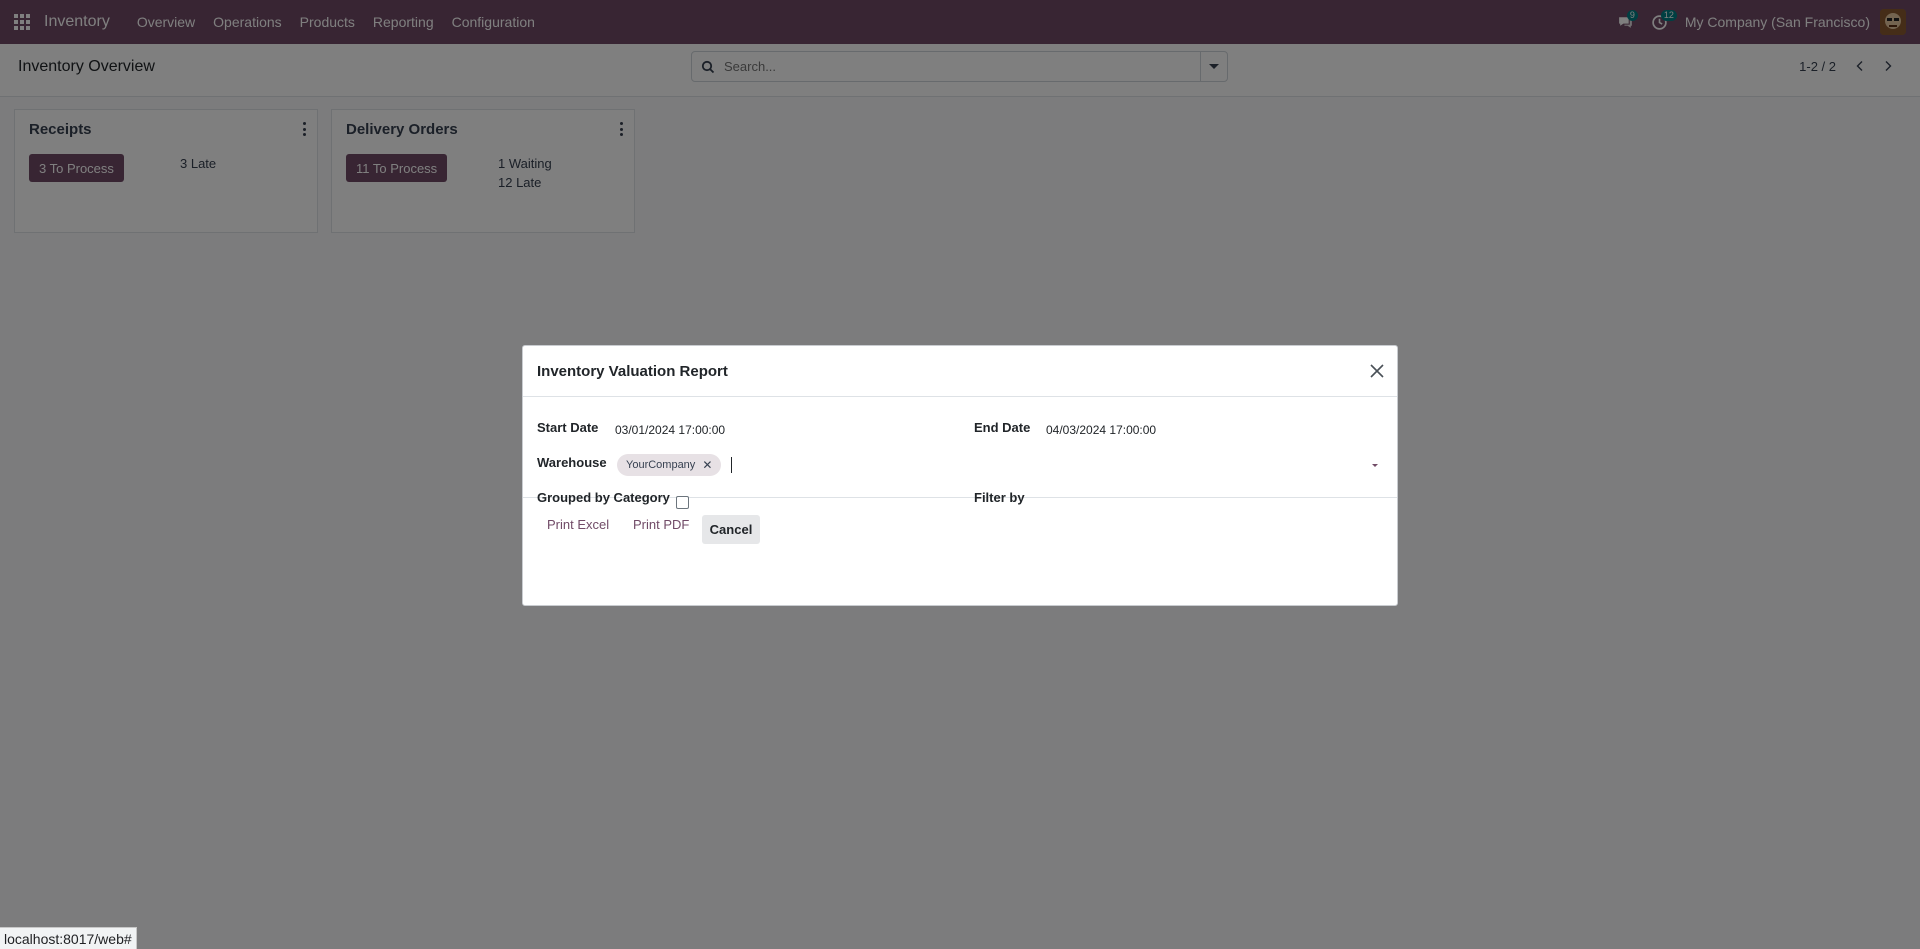  What do you see at coordinates (731, 465) in the screenshot?
I see `warehouse-input` at bounding box center [731, 465].